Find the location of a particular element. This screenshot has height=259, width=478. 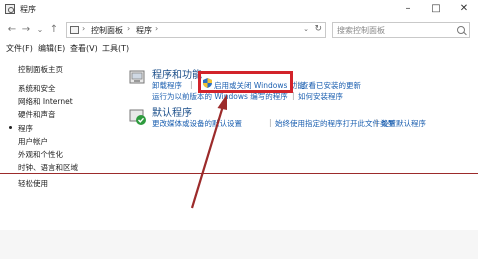

annotation-arrow is located at coordinates (208, 151).